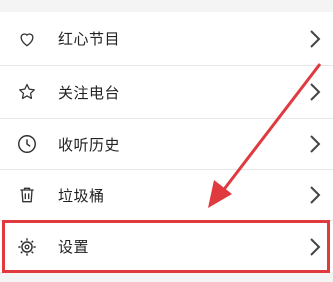 The height and width of the screenshot is (282, 333). I want to click on menu-item-label: 收听历史, so click(89, 144).